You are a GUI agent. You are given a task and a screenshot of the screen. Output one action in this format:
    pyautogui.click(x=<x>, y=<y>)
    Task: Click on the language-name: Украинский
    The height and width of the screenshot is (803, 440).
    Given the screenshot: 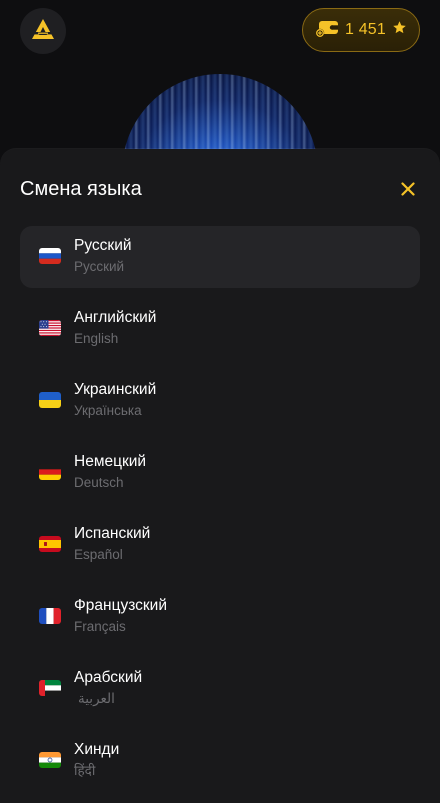 What is the action you would take?
    pyautogui.click(x=115, y=389)
    